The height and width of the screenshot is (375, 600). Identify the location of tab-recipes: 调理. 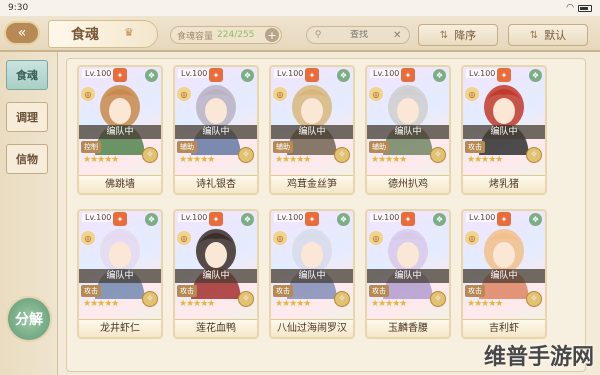
(27, 117).